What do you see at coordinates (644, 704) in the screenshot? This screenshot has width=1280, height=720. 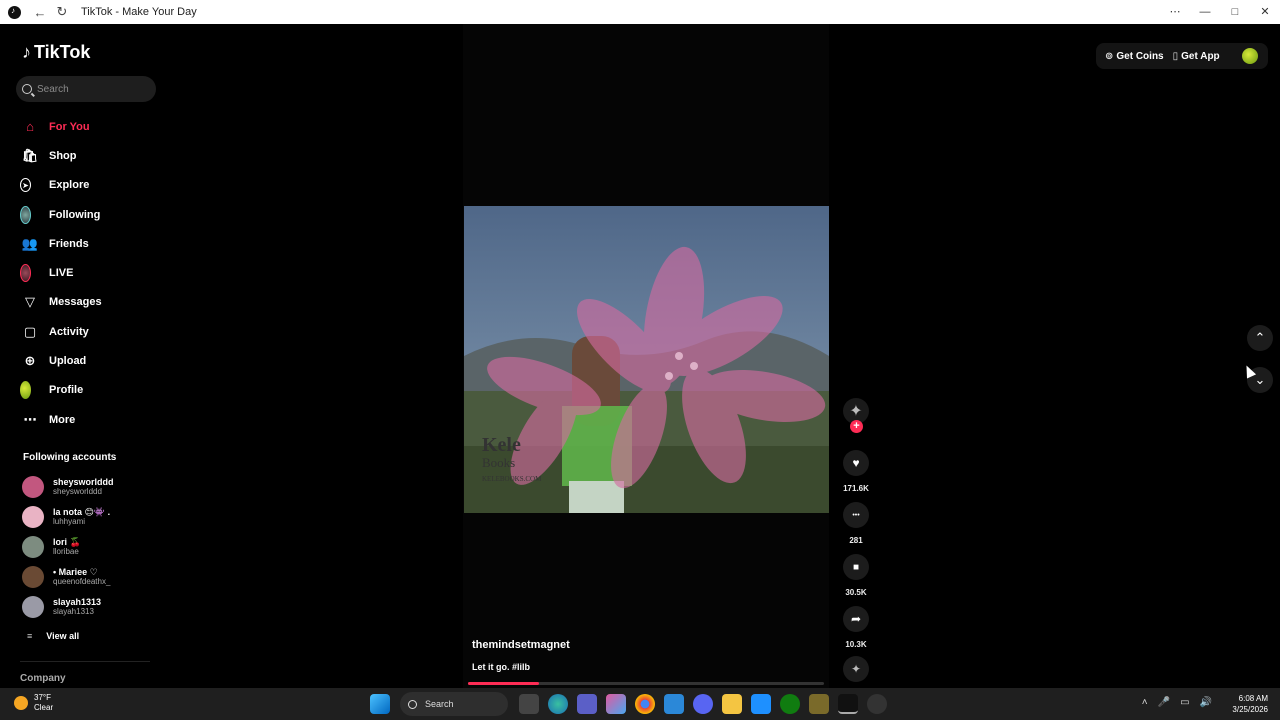 I see `chrome-icon` at bounding box center [644, 704].